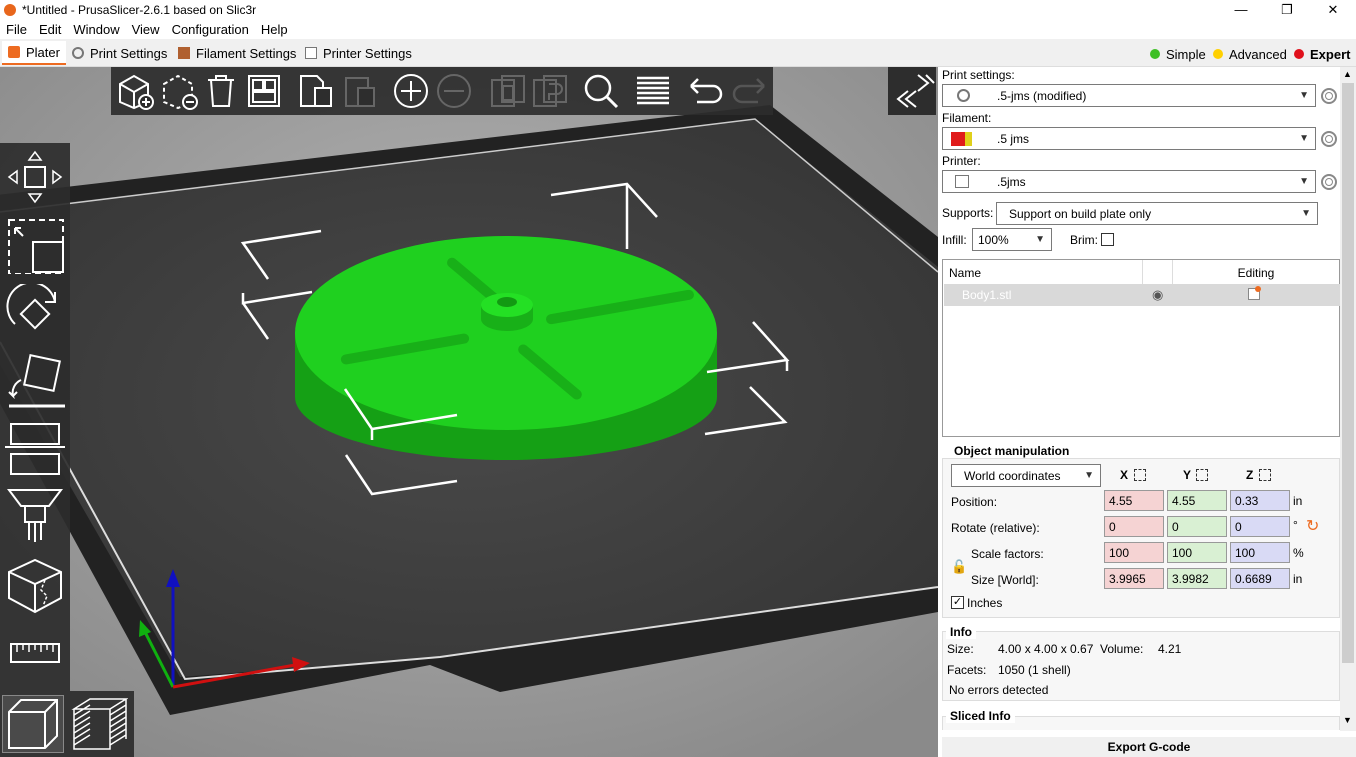 The width and height of the screenshot is (1356, 757). What do you see at coordinates (1012, 239) in the screenshot?
I see `infill-combo: 100% ▼` at bounding box center [1012, 239].